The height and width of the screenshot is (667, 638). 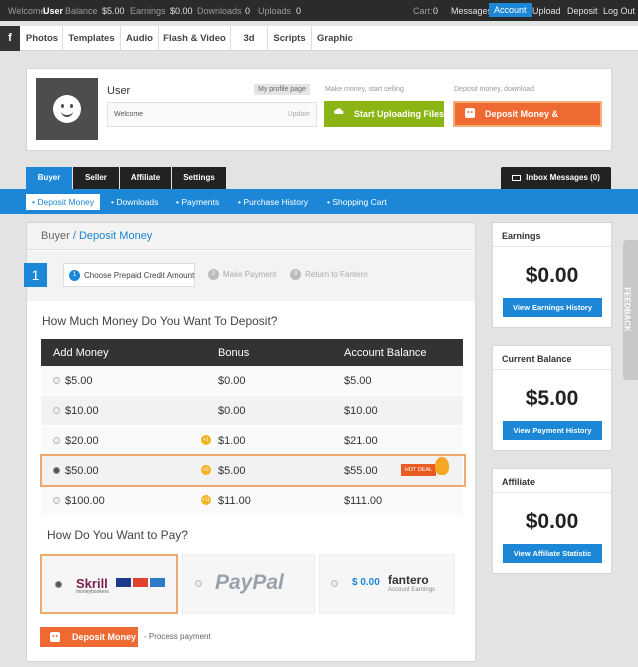 What do you see at coordinates (519, 482) in the screenshot?
I see `affiliate-title: Affiliate` at bounding box center [519, 482].